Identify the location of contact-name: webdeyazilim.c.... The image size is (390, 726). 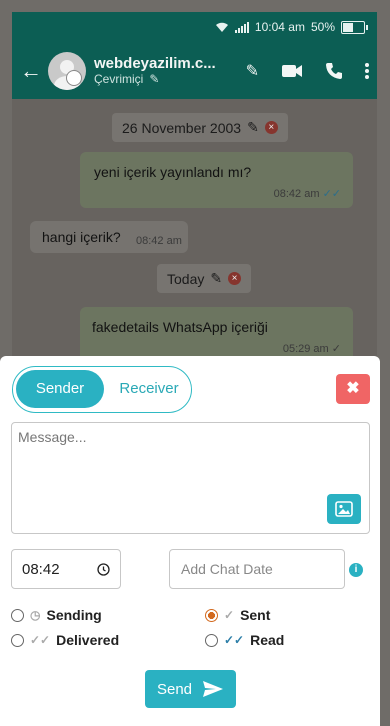
(155, 63).